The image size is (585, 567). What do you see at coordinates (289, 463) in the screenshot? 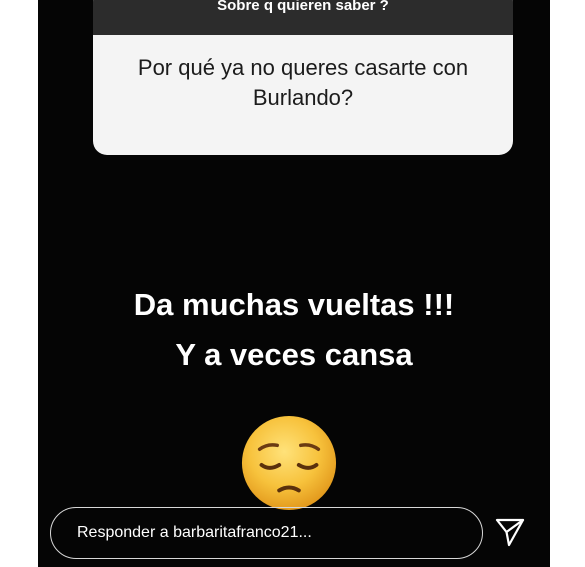
I see `pensive-face-icon` at bounding box center [289, 463].